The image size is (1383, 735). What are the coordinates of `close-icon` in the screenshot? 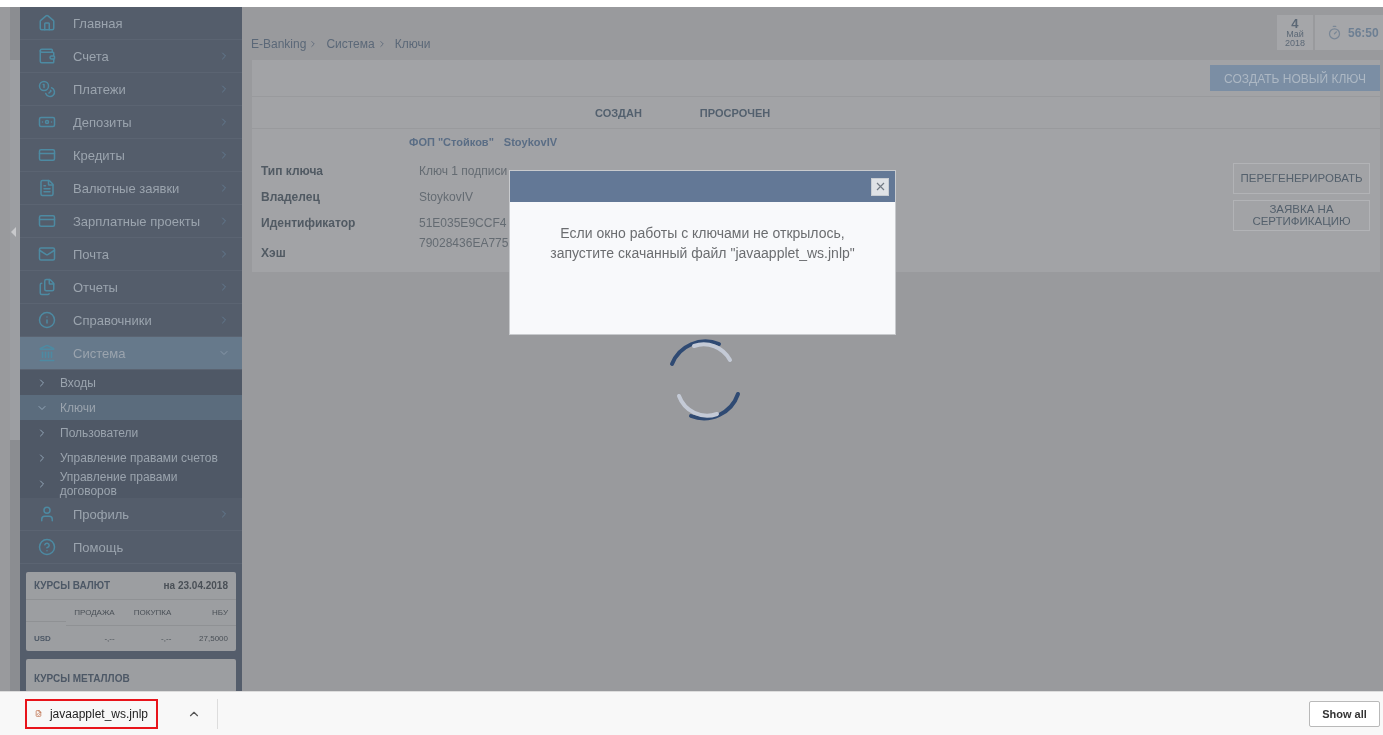 It's located at (880, 186).